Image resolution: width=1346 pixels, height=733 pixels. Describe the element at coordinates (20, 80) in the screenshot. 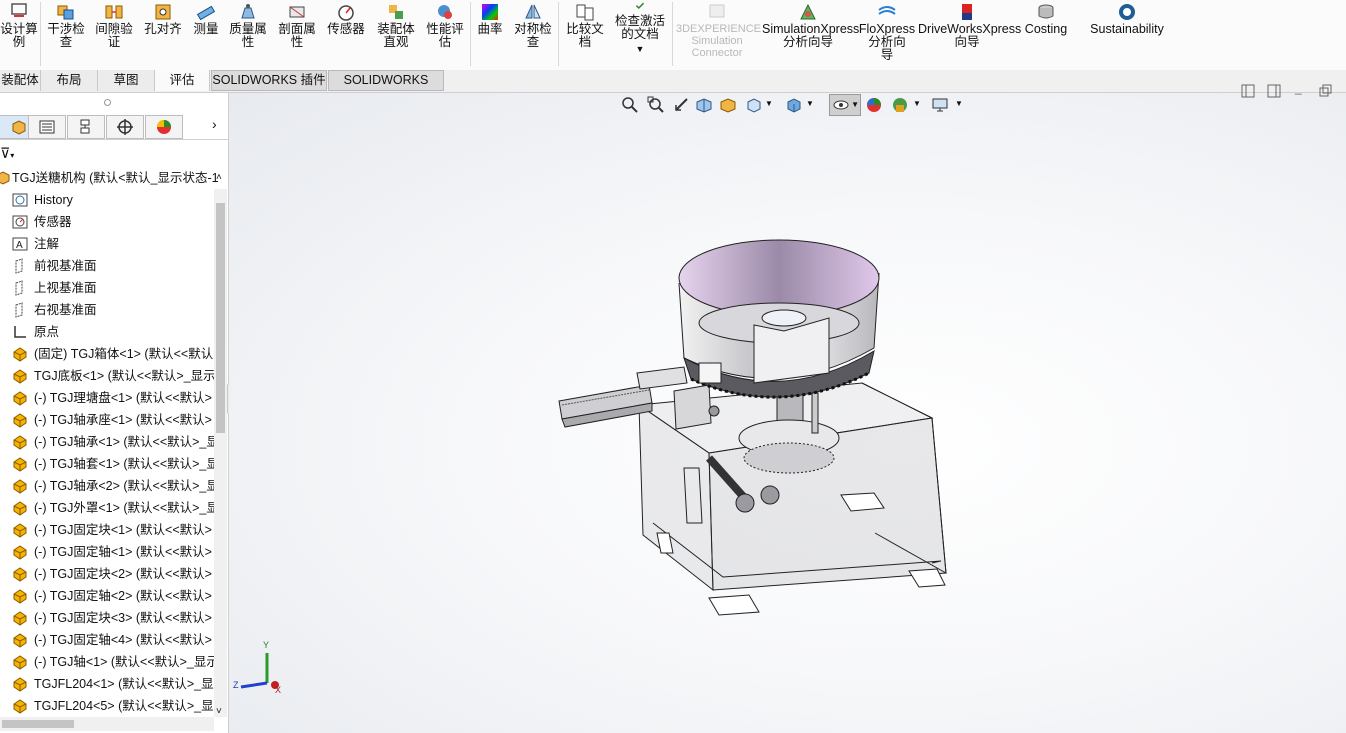

I see `tab-assembly: 装配体` at that location.